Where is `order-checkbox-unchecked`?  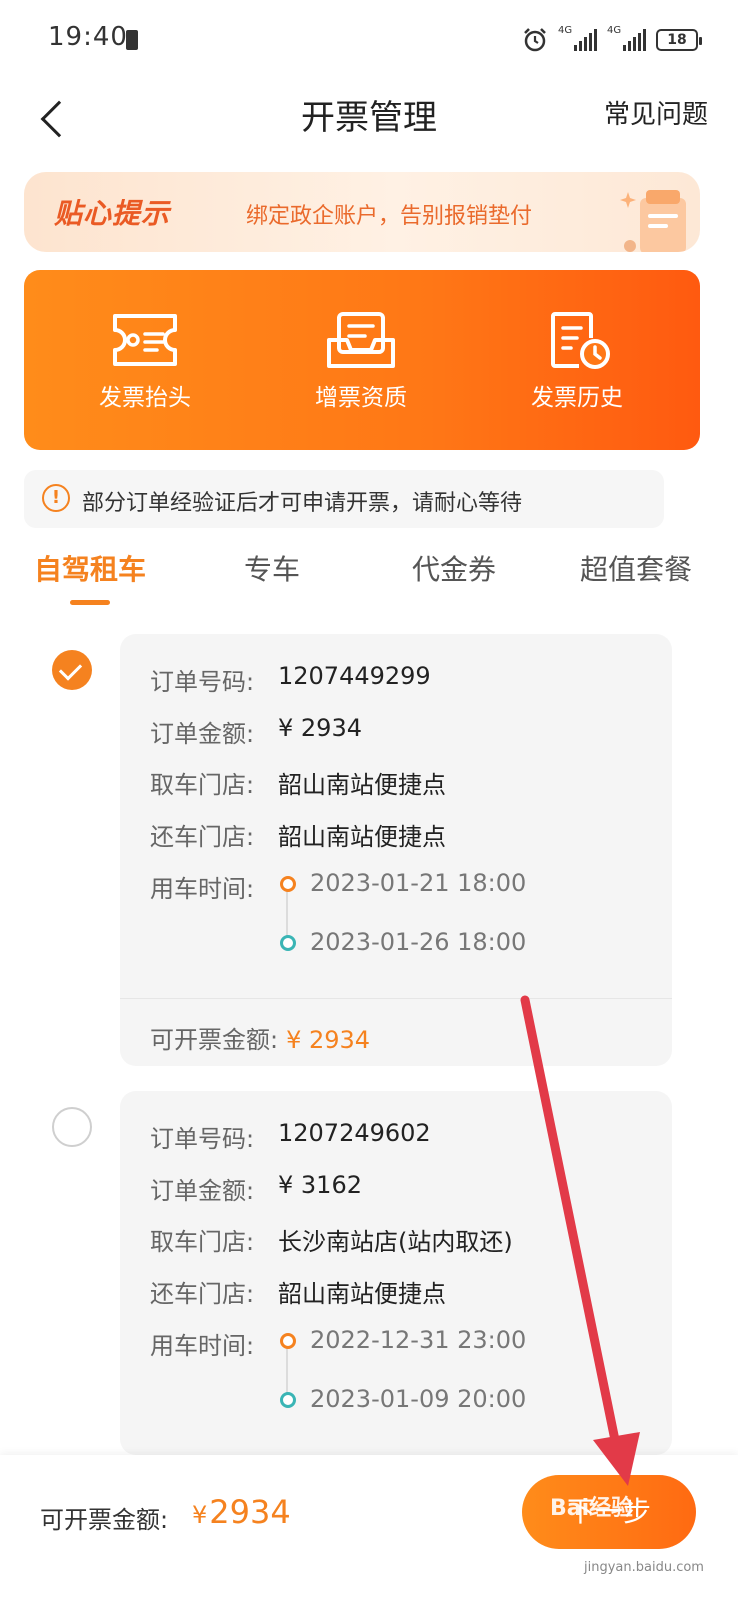 order-checkbox-unchecked is located at coordinates (72, 1127).